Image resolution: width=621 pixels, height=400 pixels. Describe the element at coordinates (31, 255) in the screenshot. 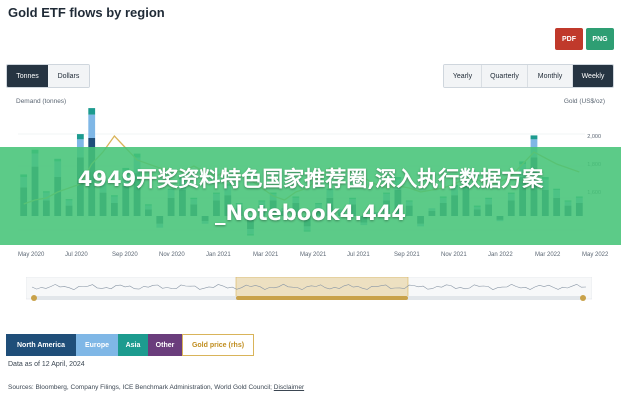

I see `x-tick-label: May 2020` at that location.